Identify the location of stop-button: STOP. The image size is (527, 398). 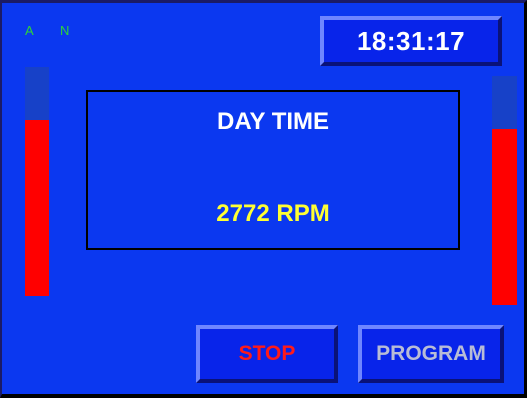
(267, 354).